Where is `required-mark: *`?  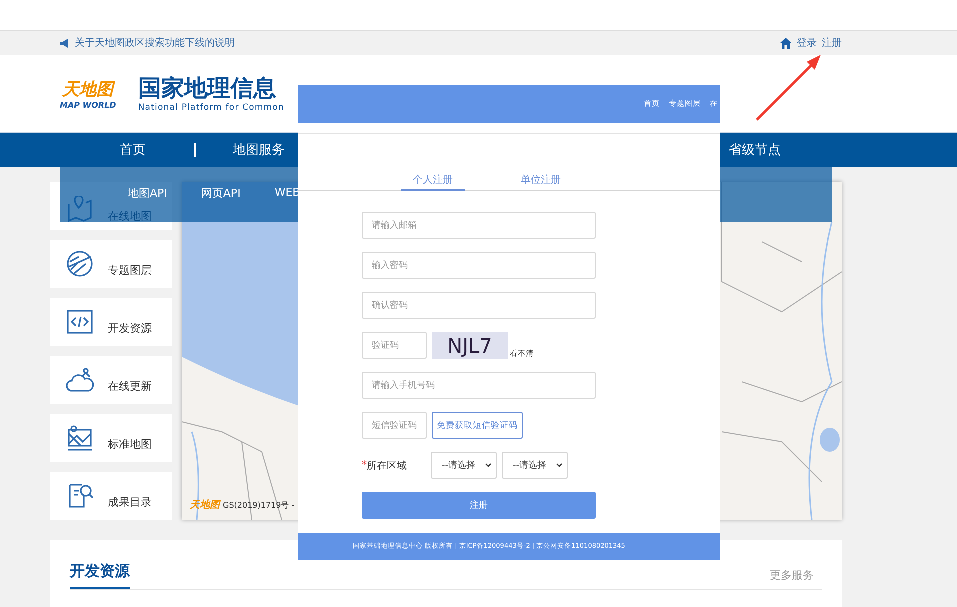
required-mark: * is located at coordinates (364, 465).